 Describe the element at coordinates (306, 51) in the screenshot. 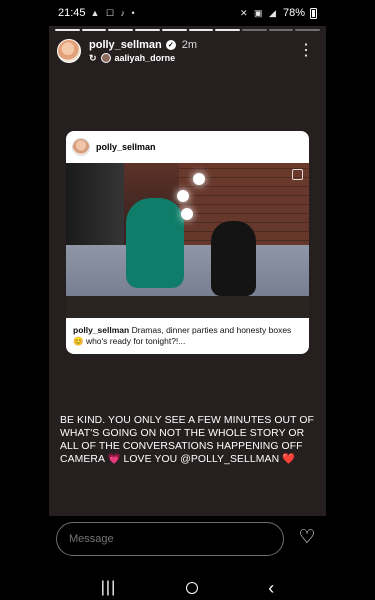

I see `more-icon: ⋮` at that location.